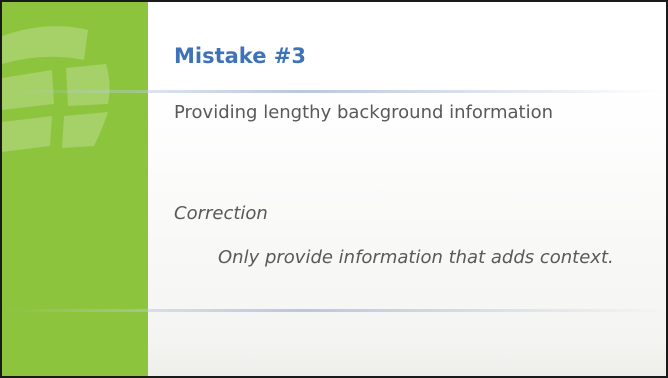 This screenshot has width=668, height=378. I want to click on bottom-divider, so click(334, 310).